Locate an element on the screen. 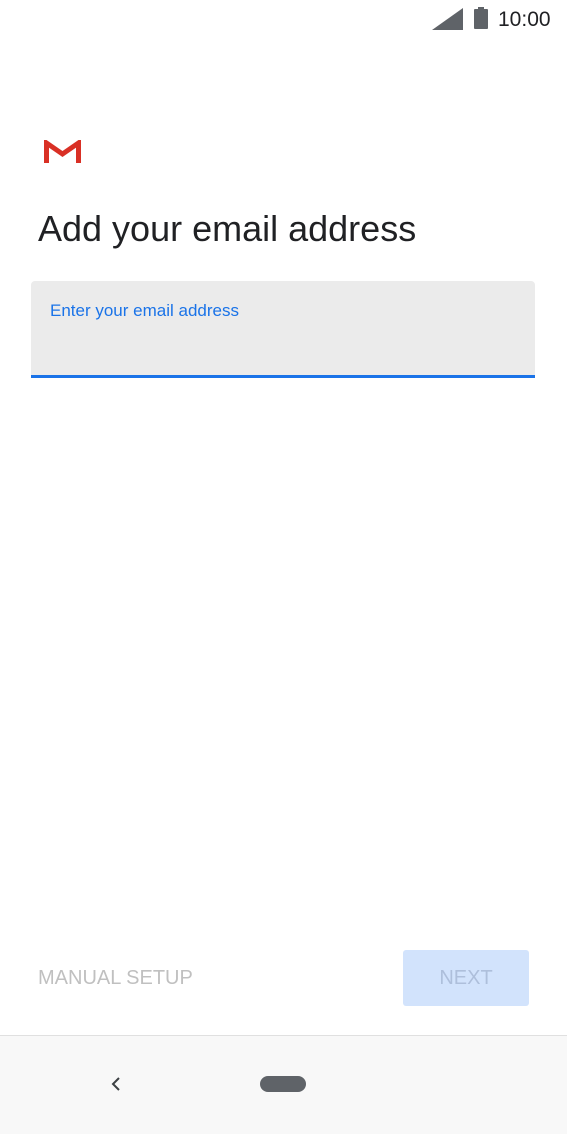  status-bar: 10:00 is located at coordinates (283, 21).